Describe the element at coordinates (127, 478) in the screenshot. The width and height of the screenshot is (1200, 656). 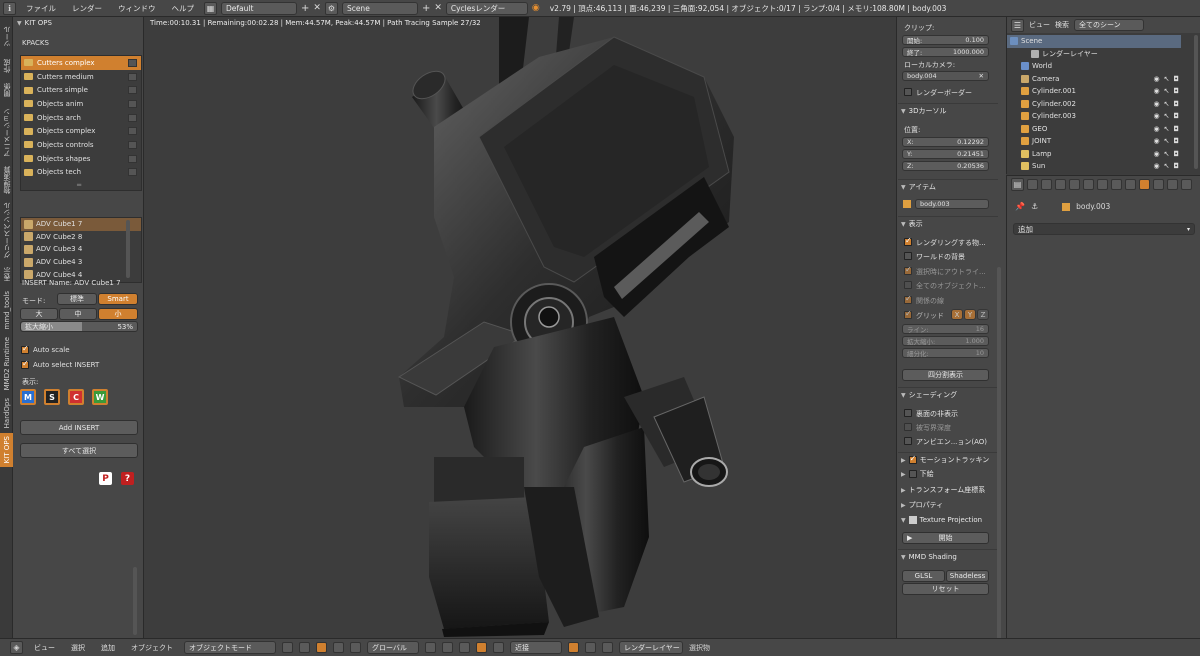
I see `help-icon: ?` at that location.